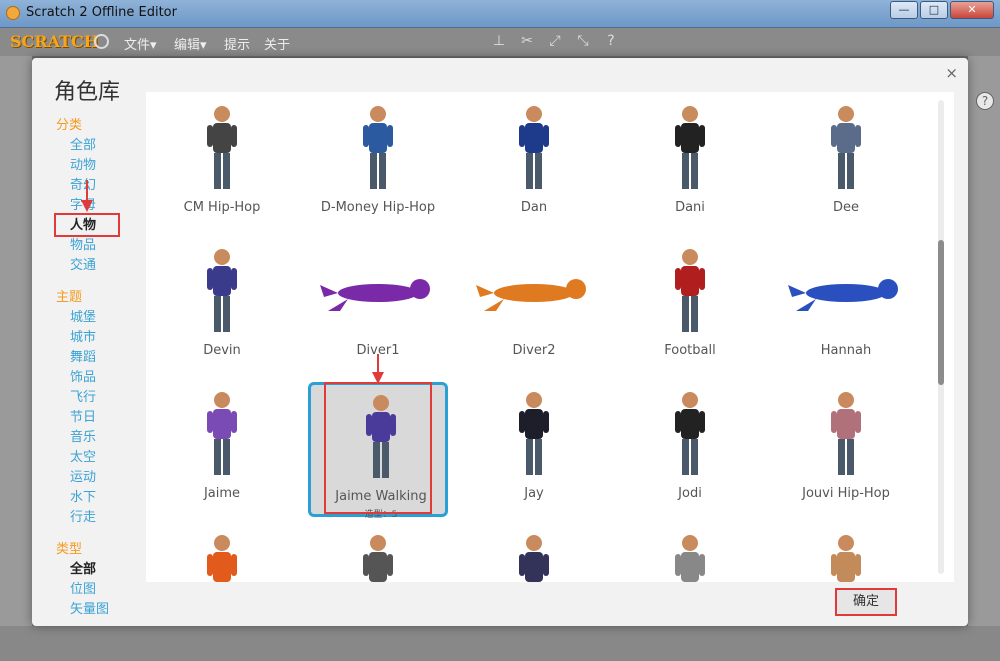  I want to click on sprite-tile: Jouvi Hip-Hop, so click(846, 449).